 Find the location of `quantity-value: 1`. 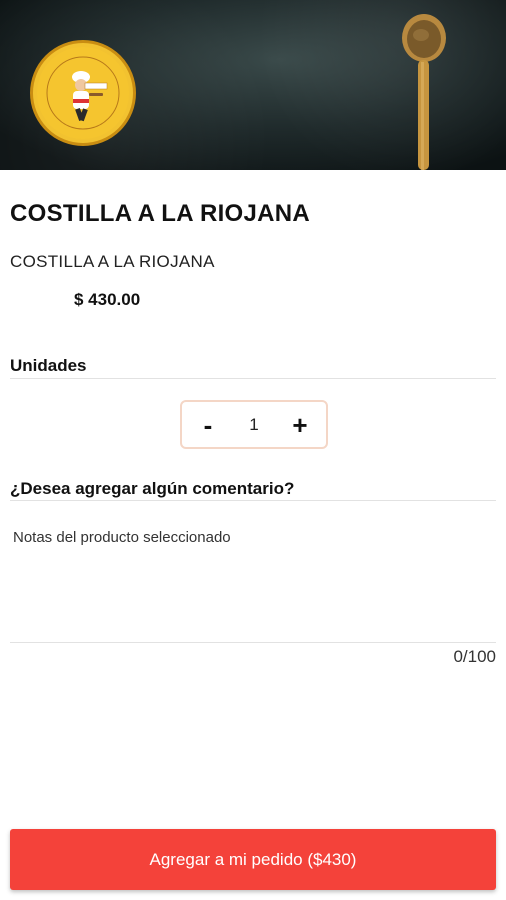

quantity-value: 1 is located at coordinates (254, 424).